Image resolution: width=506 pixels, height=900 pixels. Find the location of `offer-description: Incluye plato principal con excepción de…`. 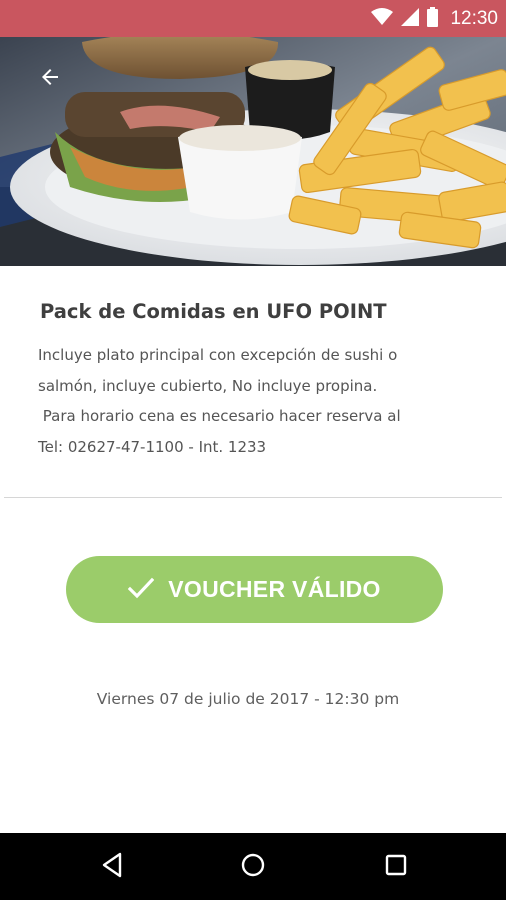

offer-description: Incluye plato principal con excepción de… is located at coordinates (258, 401).